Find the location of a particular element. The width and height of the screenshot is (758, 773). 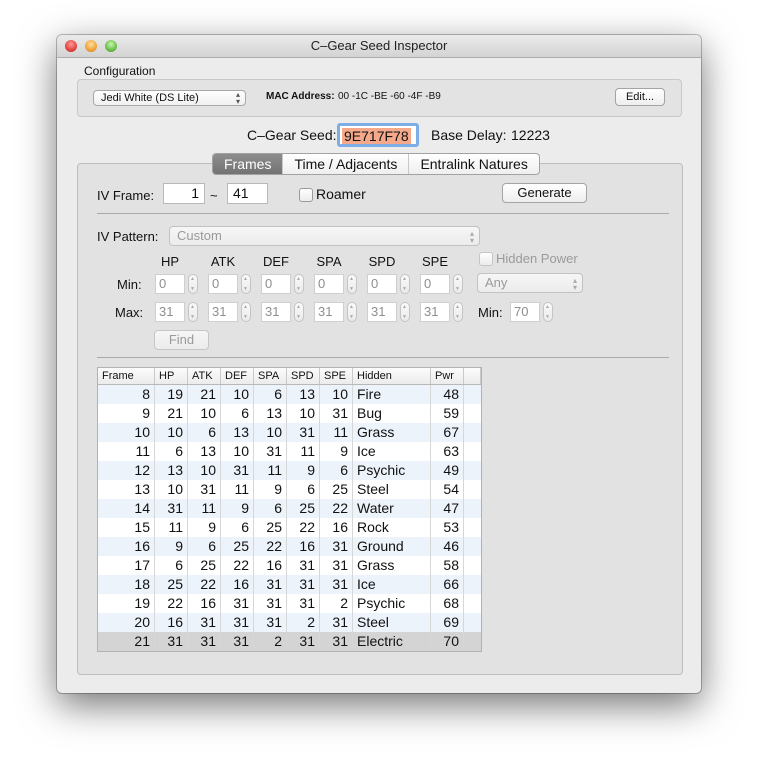

cell-frame: 12 is located at coordinates (126, 470).